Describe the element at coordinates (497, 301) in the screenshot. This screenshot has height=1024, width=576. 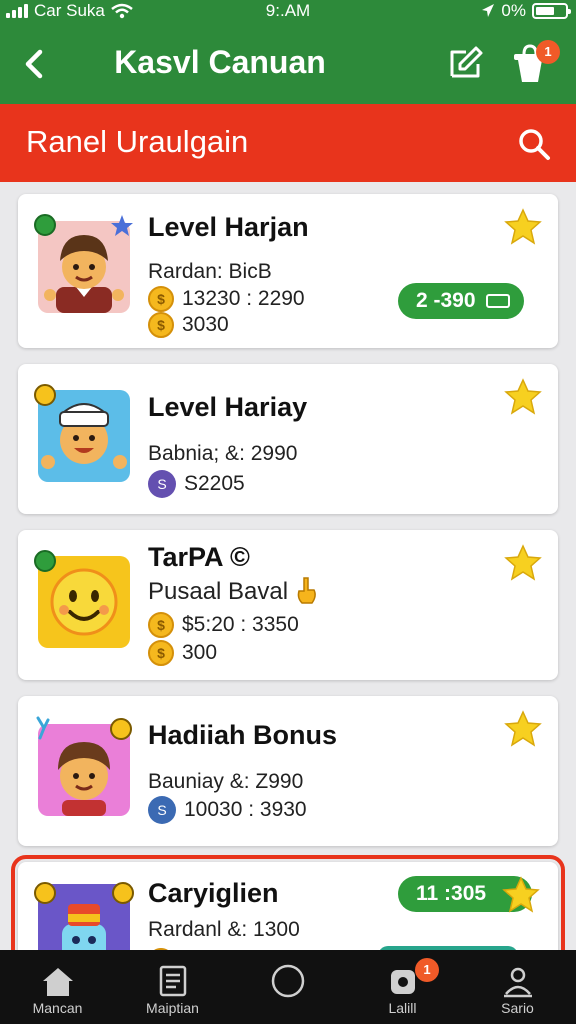
I see `ticket-icon` at that location.